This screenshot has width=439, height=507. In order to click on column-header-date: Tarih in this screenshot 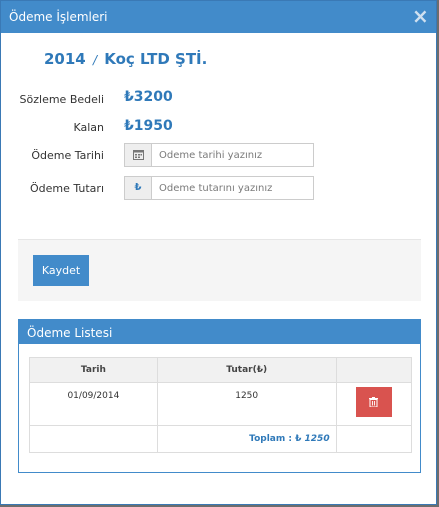, I will do `click(93, 370)`.